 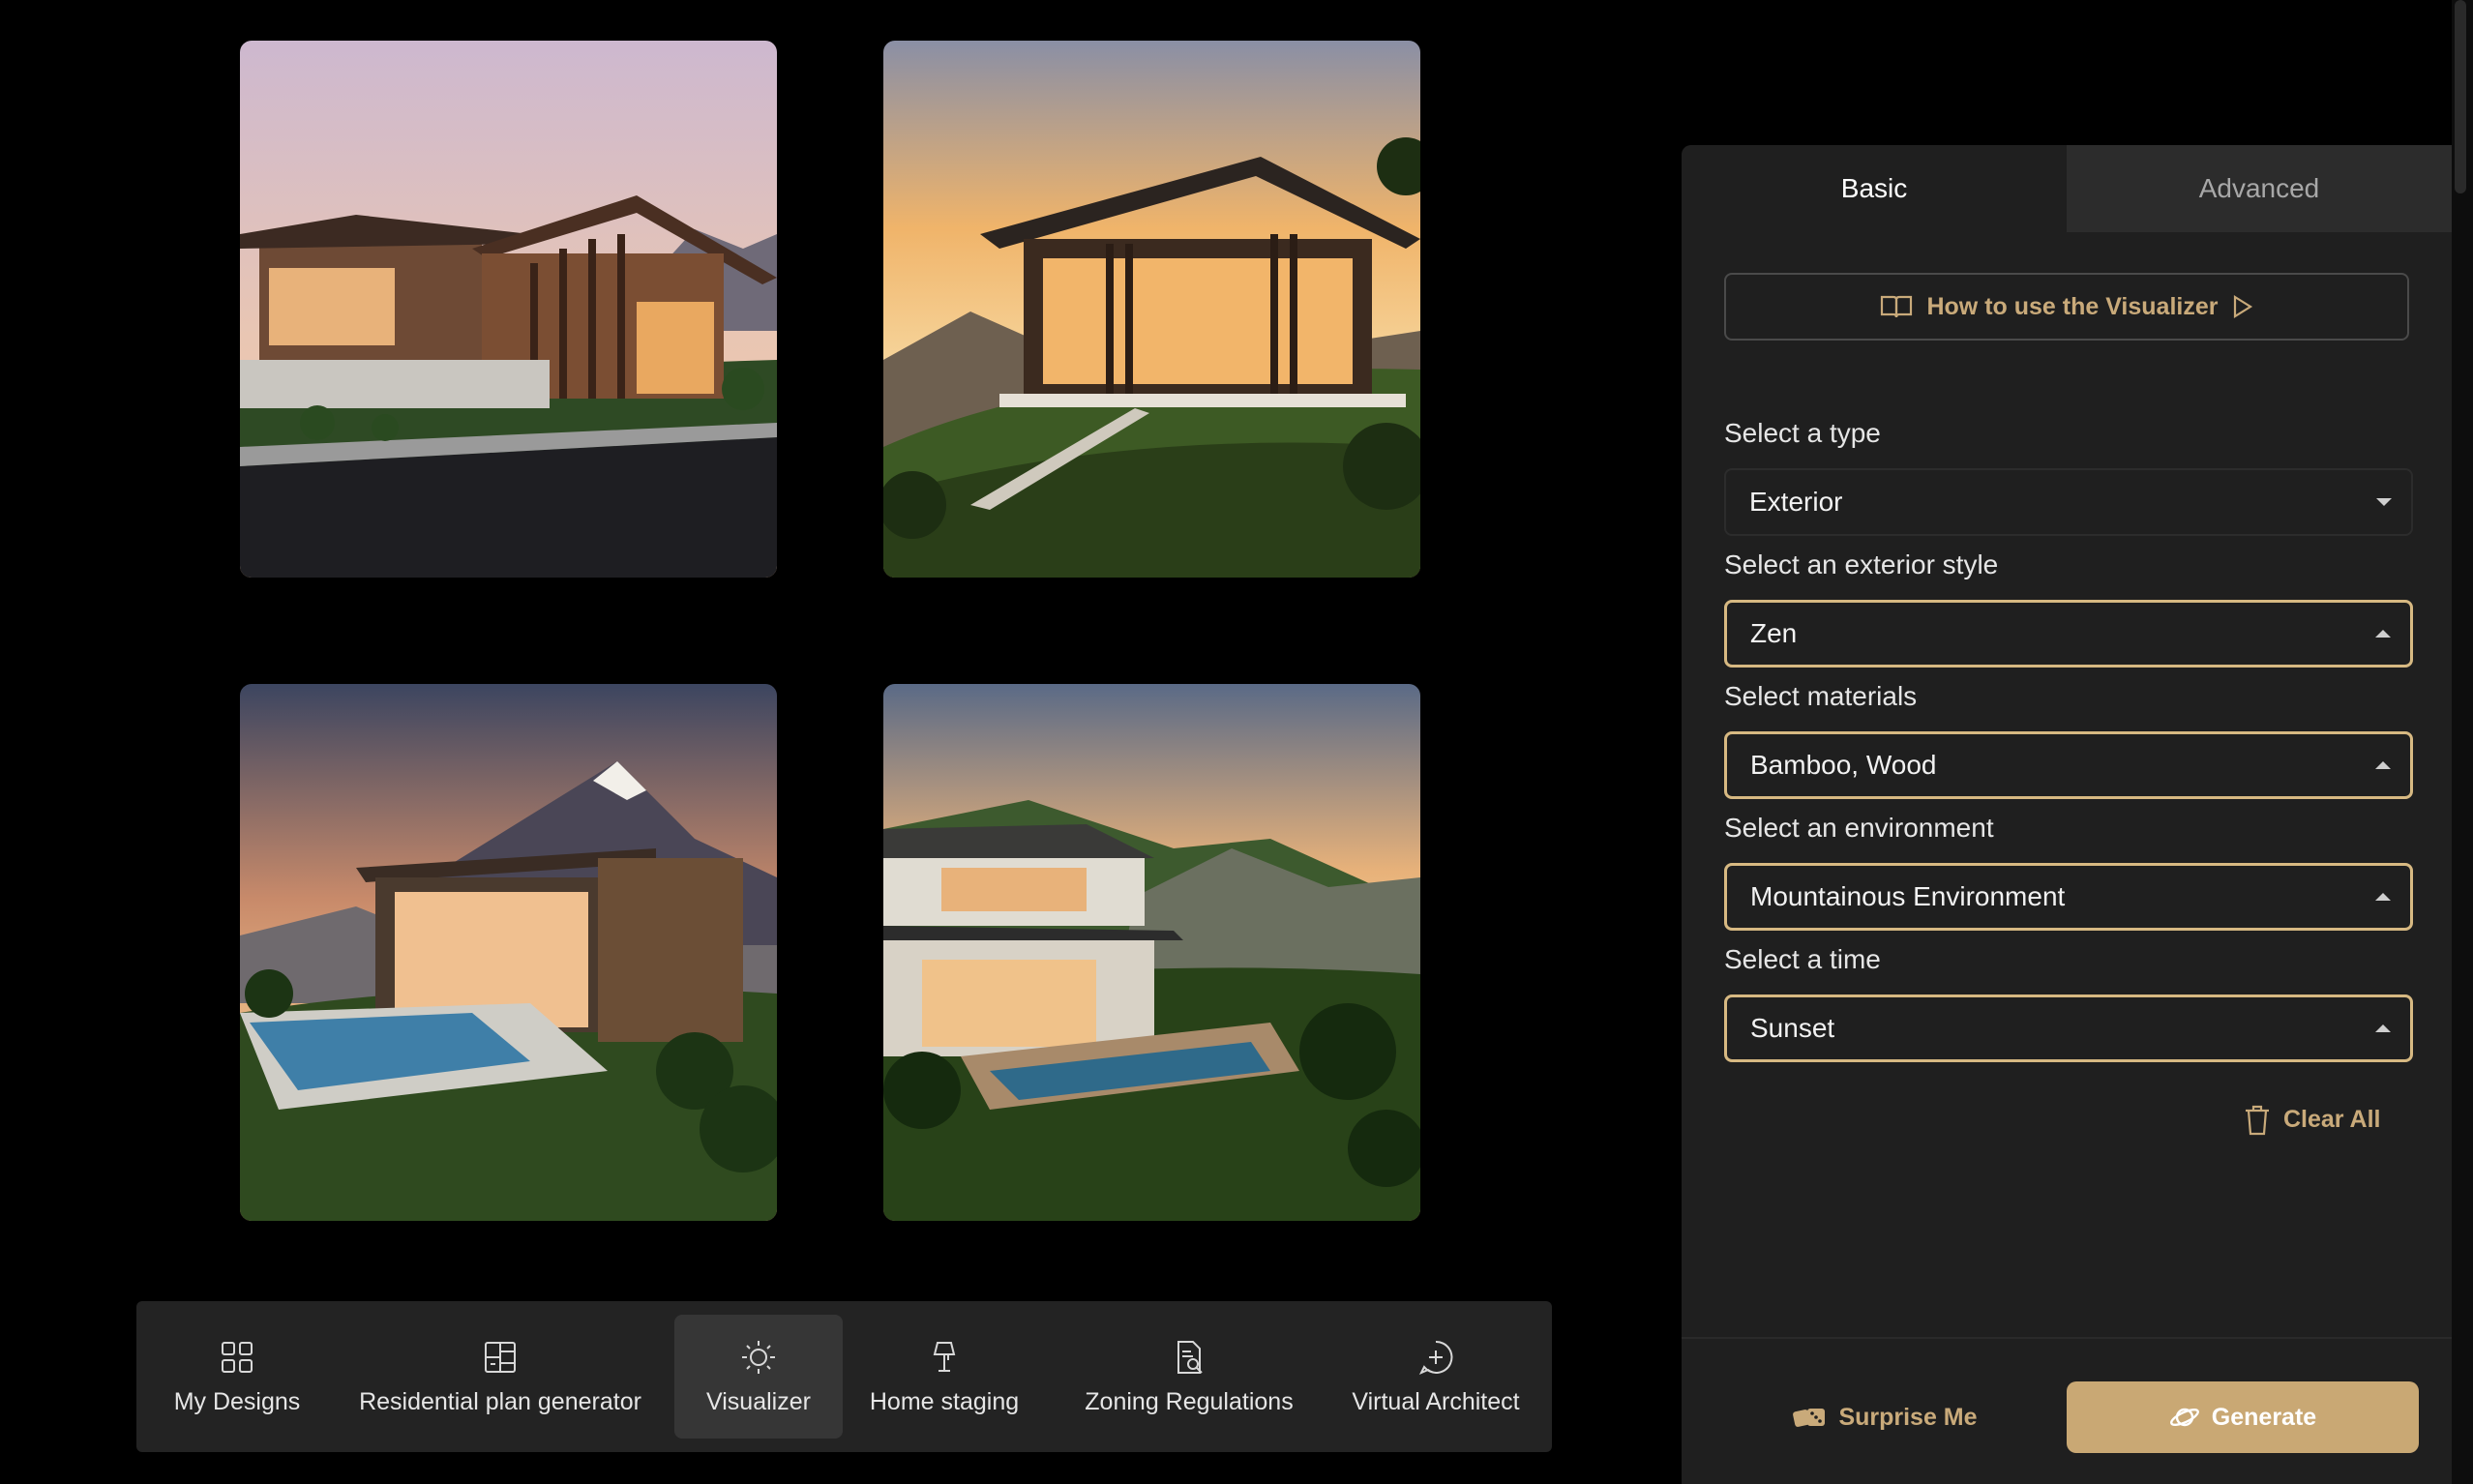 I want to click on nav-zoning-regulations: Zoning Regulations, so click(x=1190, y=1377).